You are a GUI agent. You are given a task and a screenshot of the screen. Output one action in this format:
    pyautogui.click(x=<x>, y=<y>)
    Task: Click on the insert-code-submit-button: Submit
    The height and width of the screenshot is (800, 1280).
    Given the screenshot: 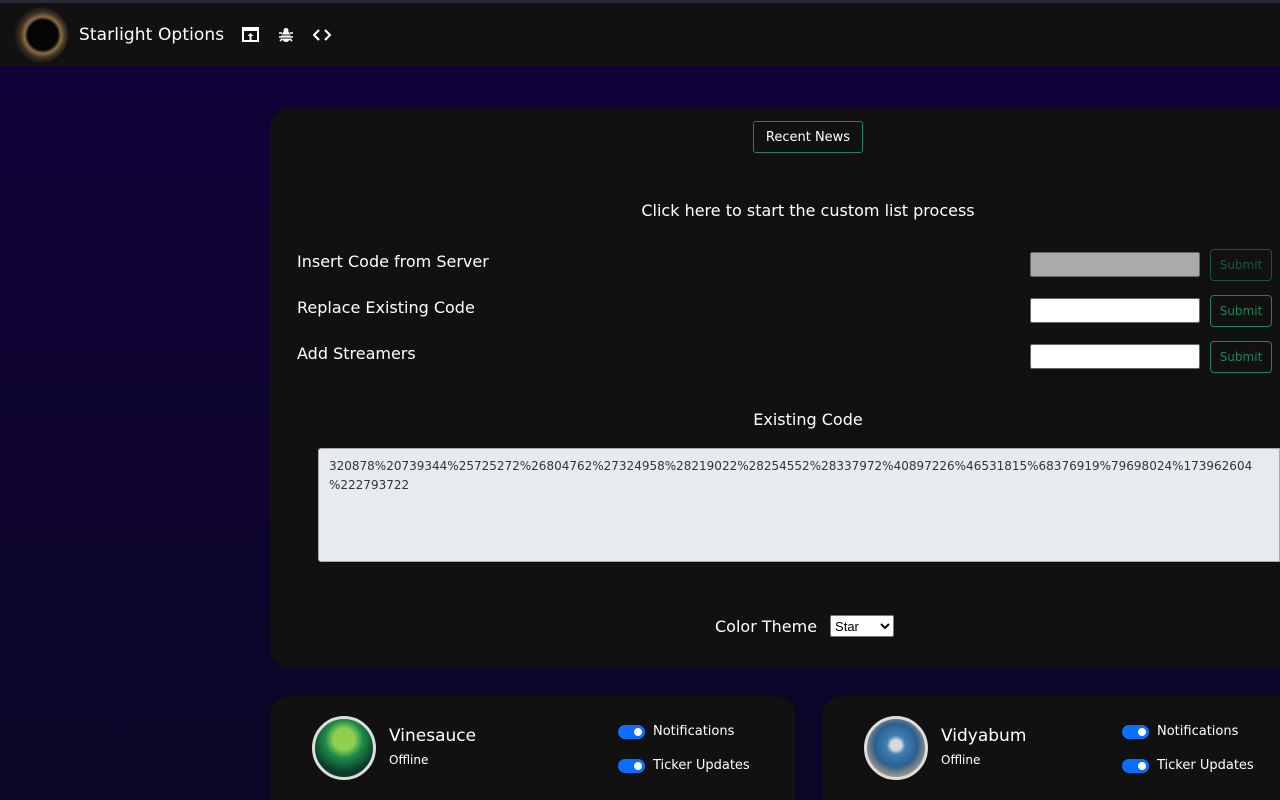 What is the action you would take?
    pyautogui.click(x=1241, y=265)
    